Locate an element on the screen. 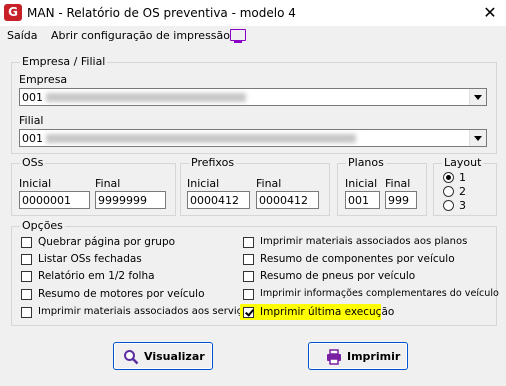 Image resolution: width=506 pixels, height=386 pixels. imprimir-button: Imprimir is located at coordinates (358, 356).